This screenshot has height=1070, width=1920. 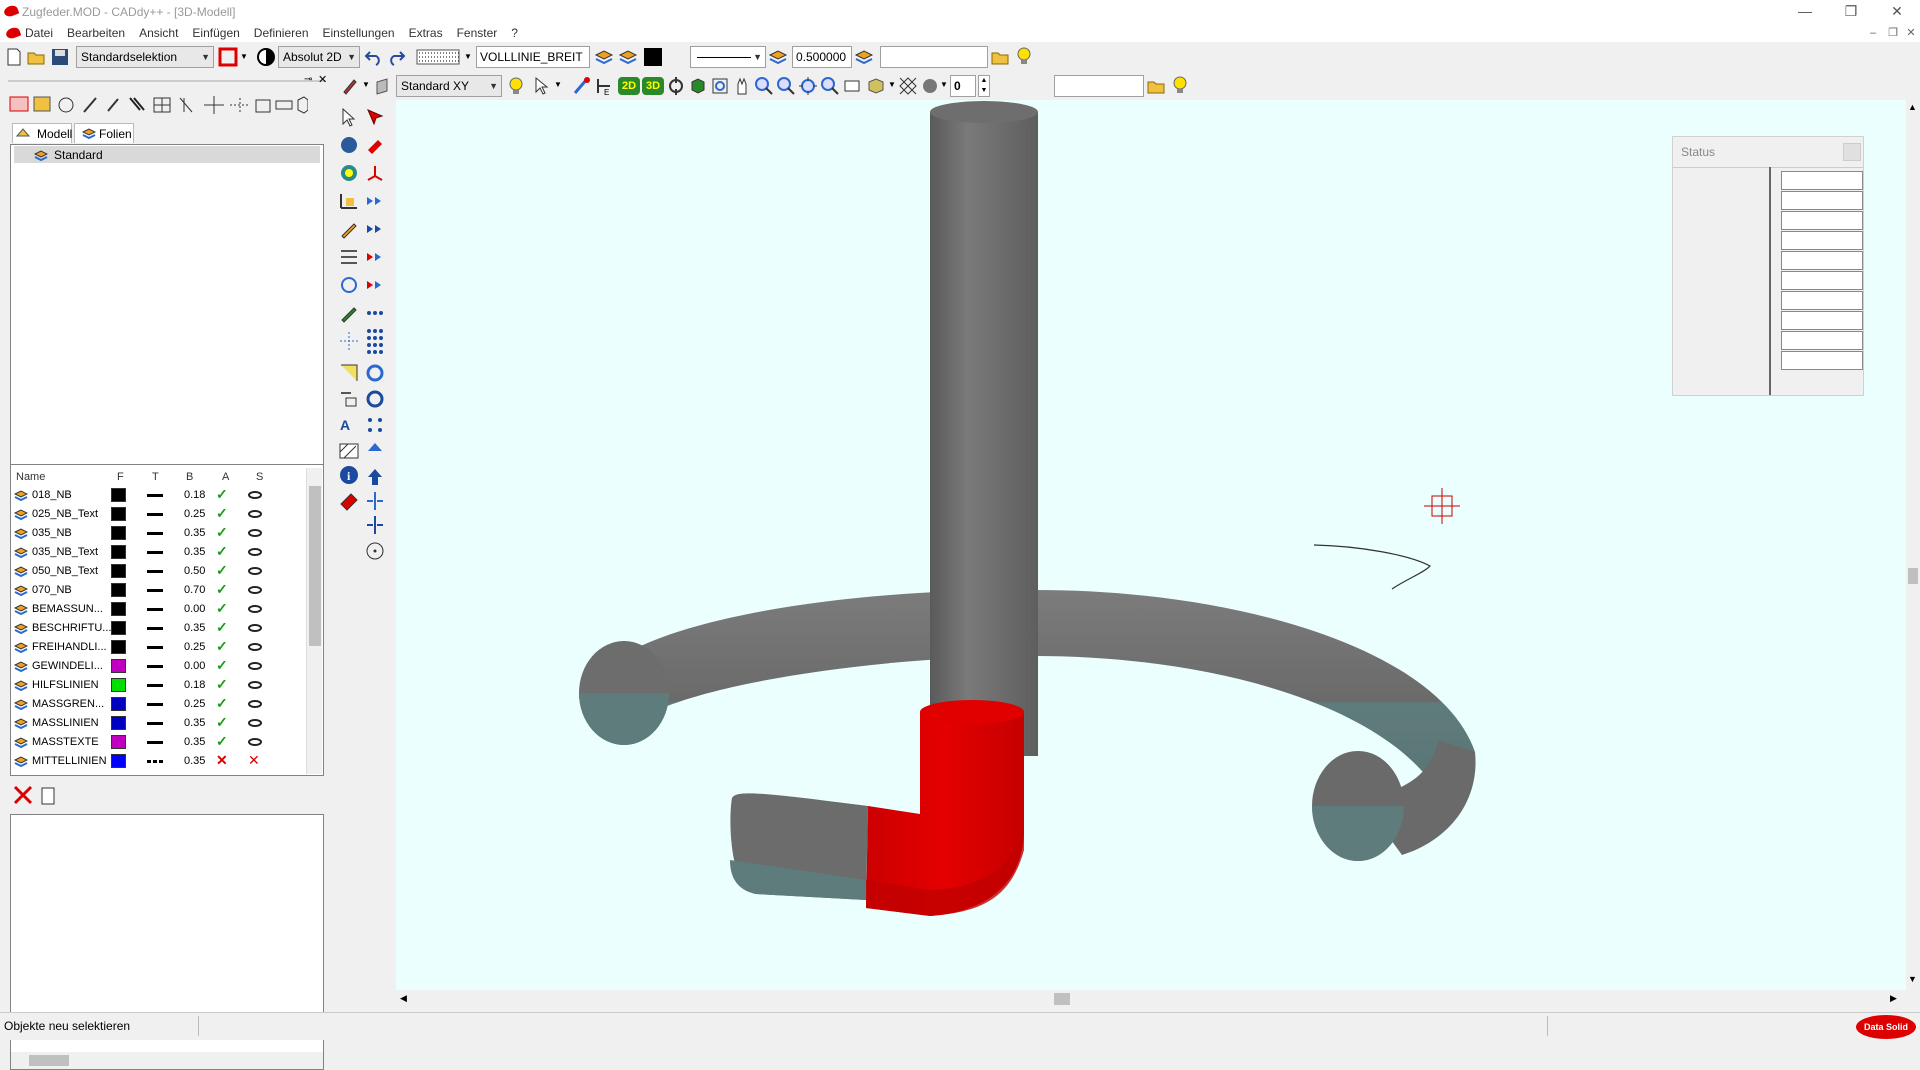 What do you see at coordinates (349, 201) in the screenshot?
I see `dimension-icon` at bounding box center [349, 201].